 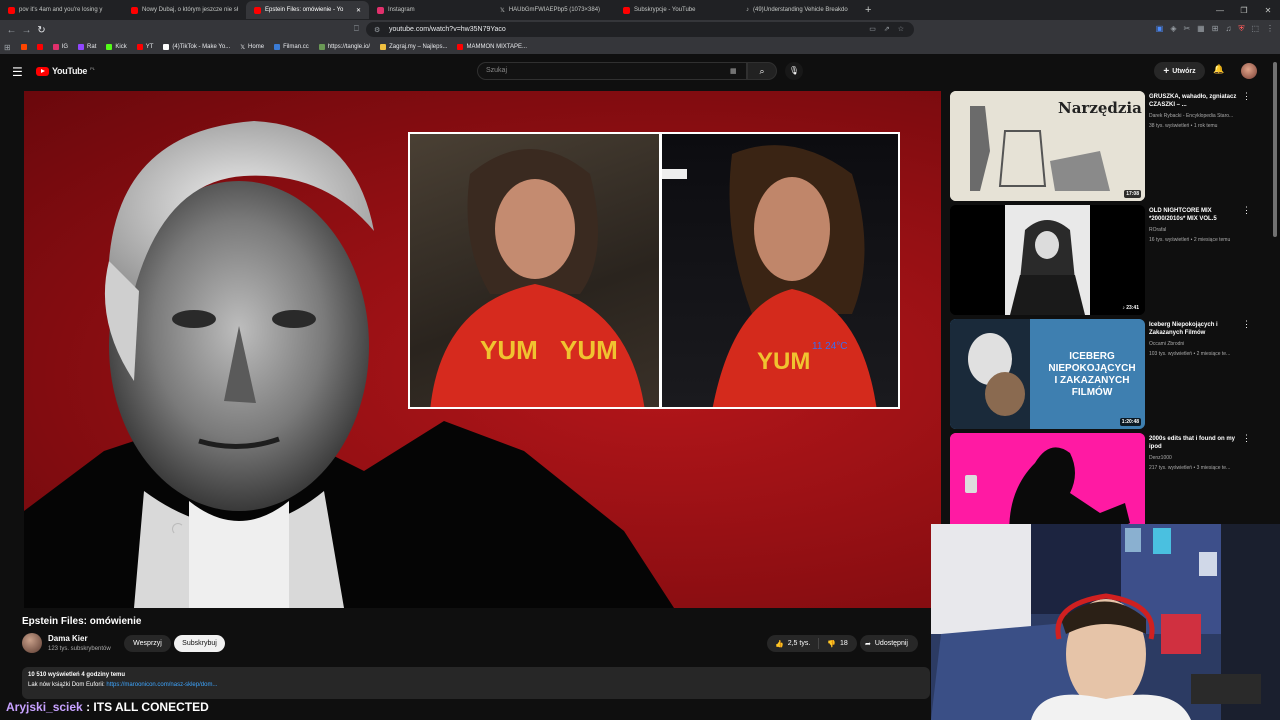 What do you see at coordinates (612, 71) in the screenshot?
I see `search-input: Szukaj` at bounding box center [612, 71].